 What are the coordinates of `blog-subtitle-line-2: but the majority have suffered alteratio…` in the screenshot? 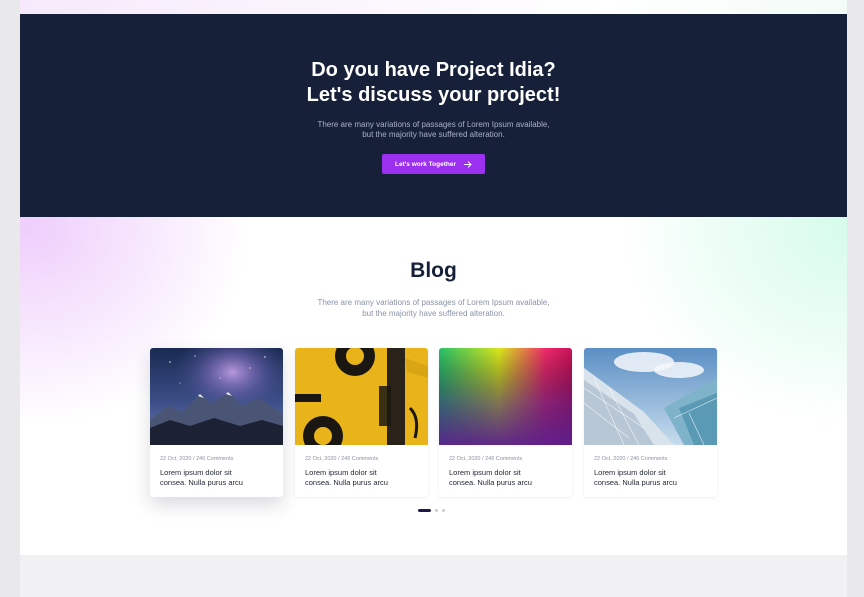 It's located at (433, 313).